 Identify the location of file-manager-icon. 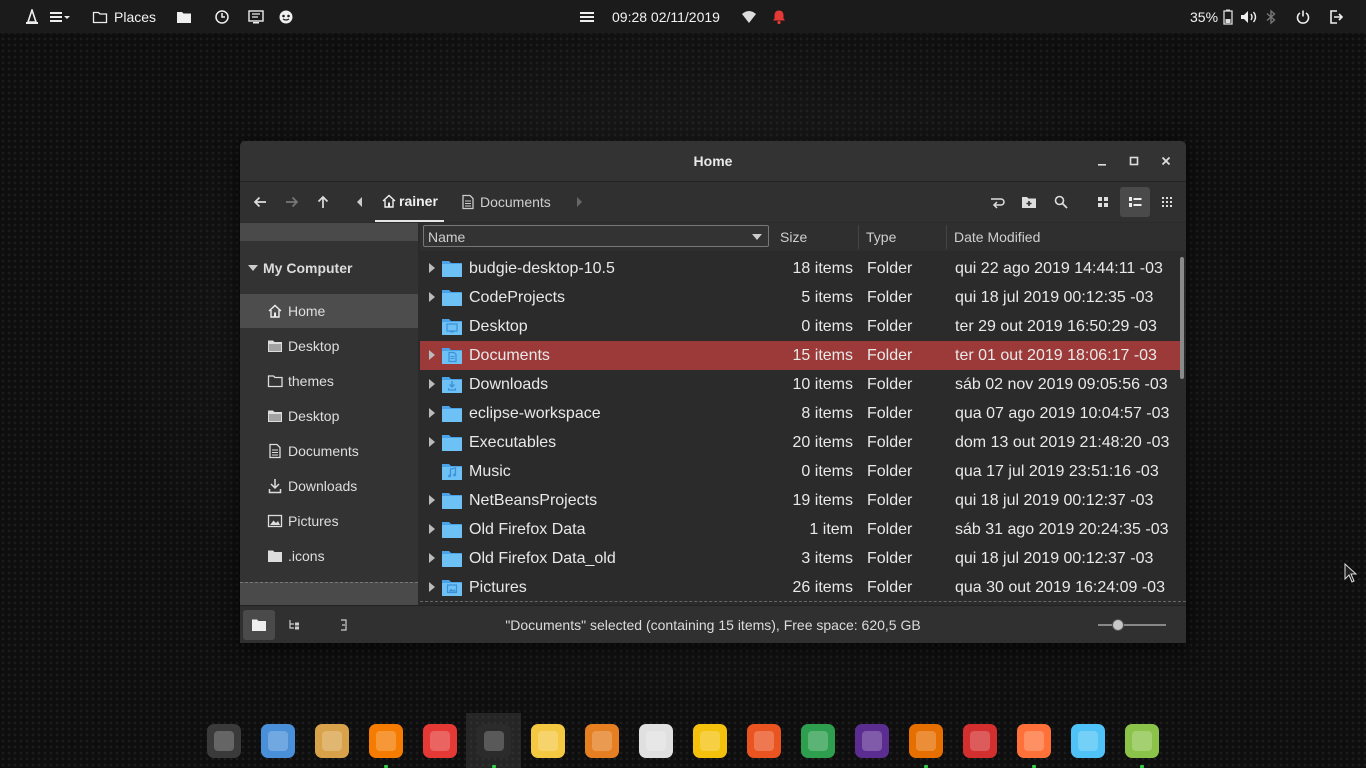
(494, 741).